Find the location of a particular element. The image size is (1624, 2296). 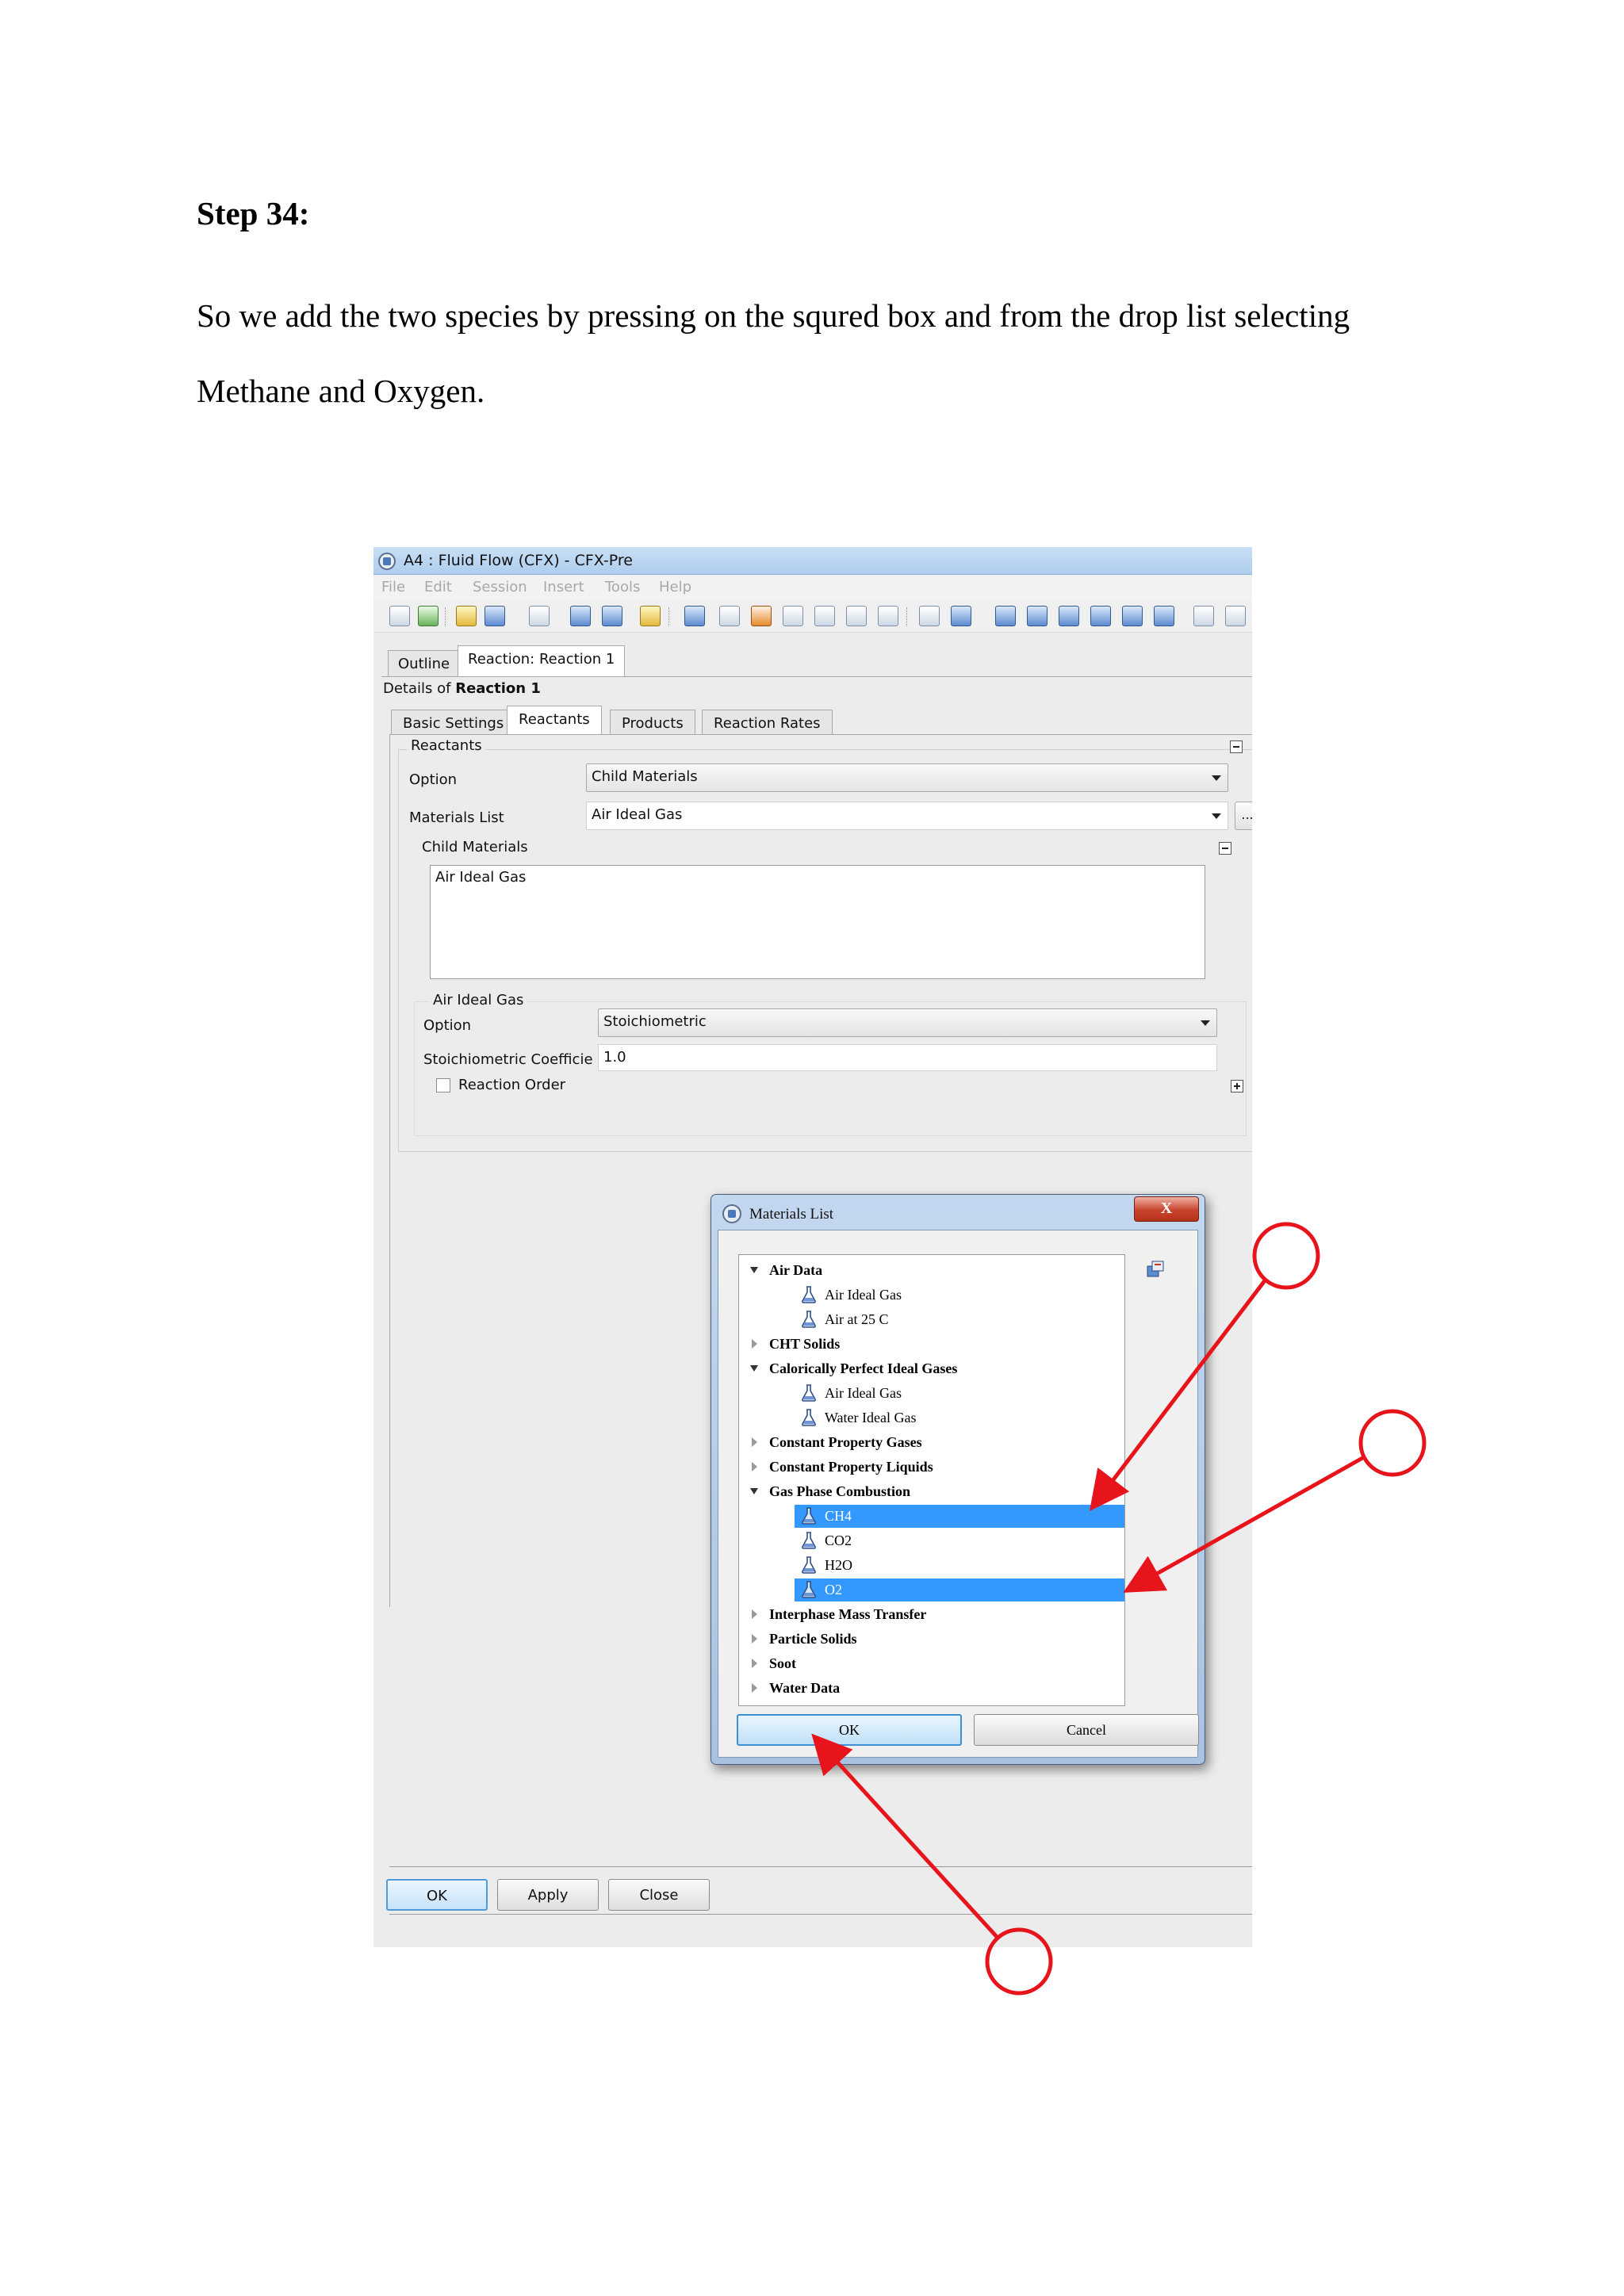

tab-divider is located at coordinates (817, 677).